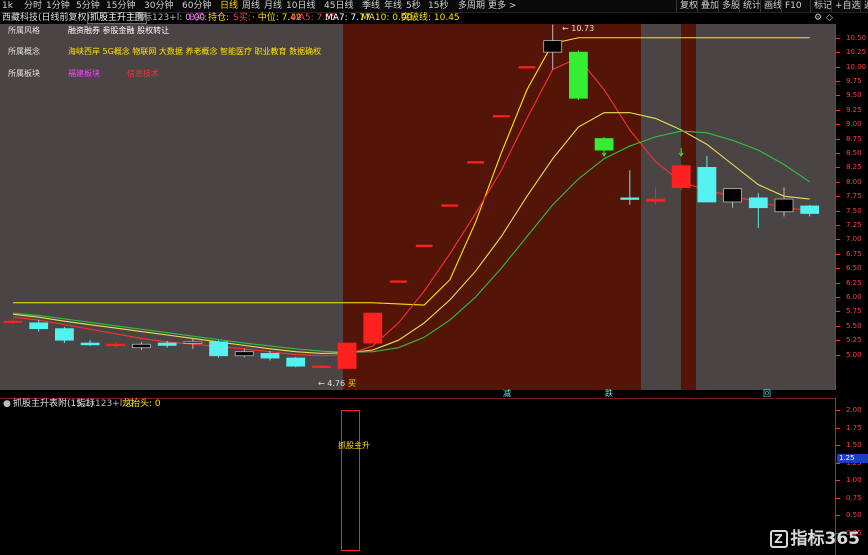 The height and width of the screenshot is (555, 868). What do you see at coordinates (814, 536) in the screenshot?
I see `watermark: Z 指标365` at bounding box center [814, 536].